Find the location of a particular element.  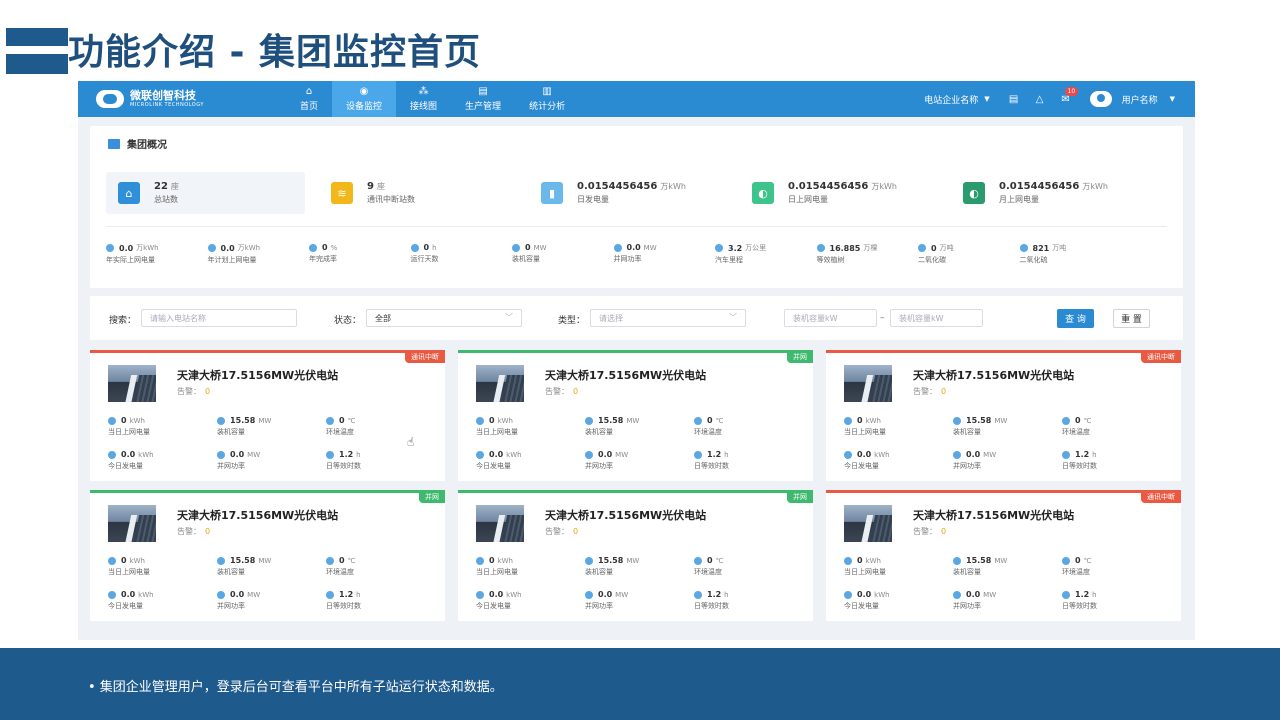

stat-value: 0.0154456456 万kWh is located at coordinates (631, 186).